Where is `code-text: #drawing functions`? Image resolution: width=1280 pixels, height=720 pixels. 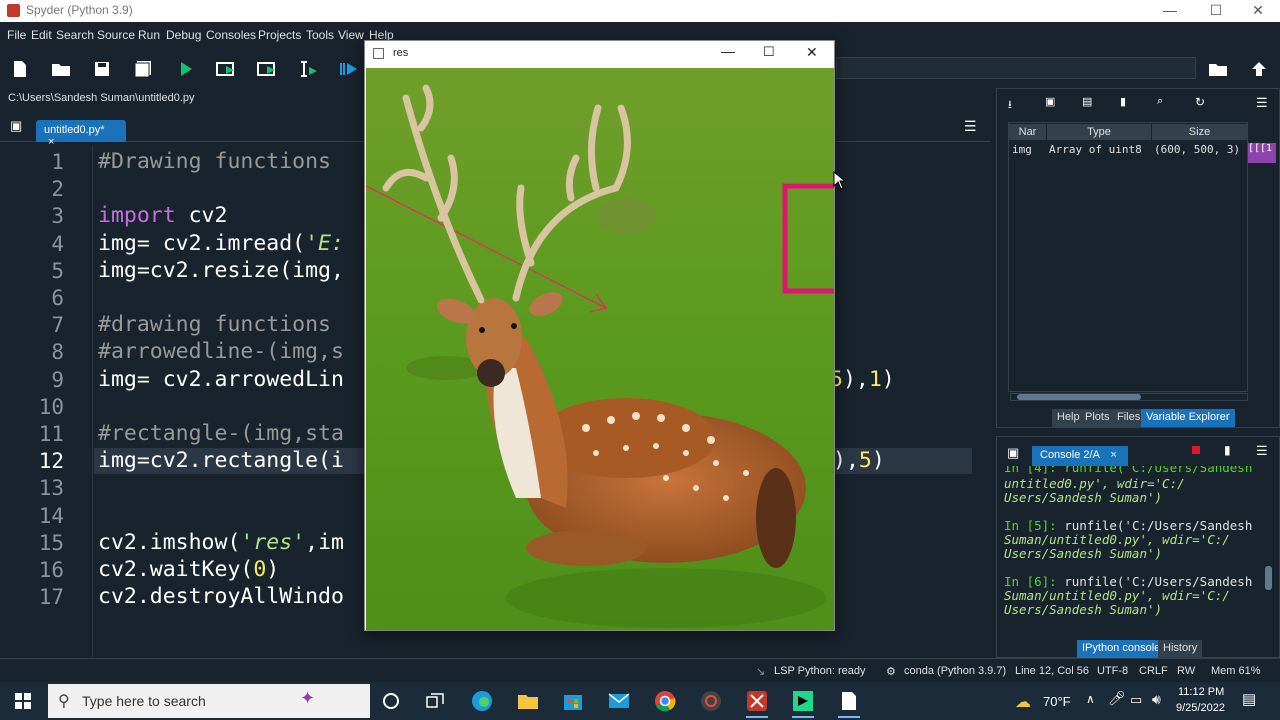 code-text: #drawing functions is located at coordinates (214, 325).